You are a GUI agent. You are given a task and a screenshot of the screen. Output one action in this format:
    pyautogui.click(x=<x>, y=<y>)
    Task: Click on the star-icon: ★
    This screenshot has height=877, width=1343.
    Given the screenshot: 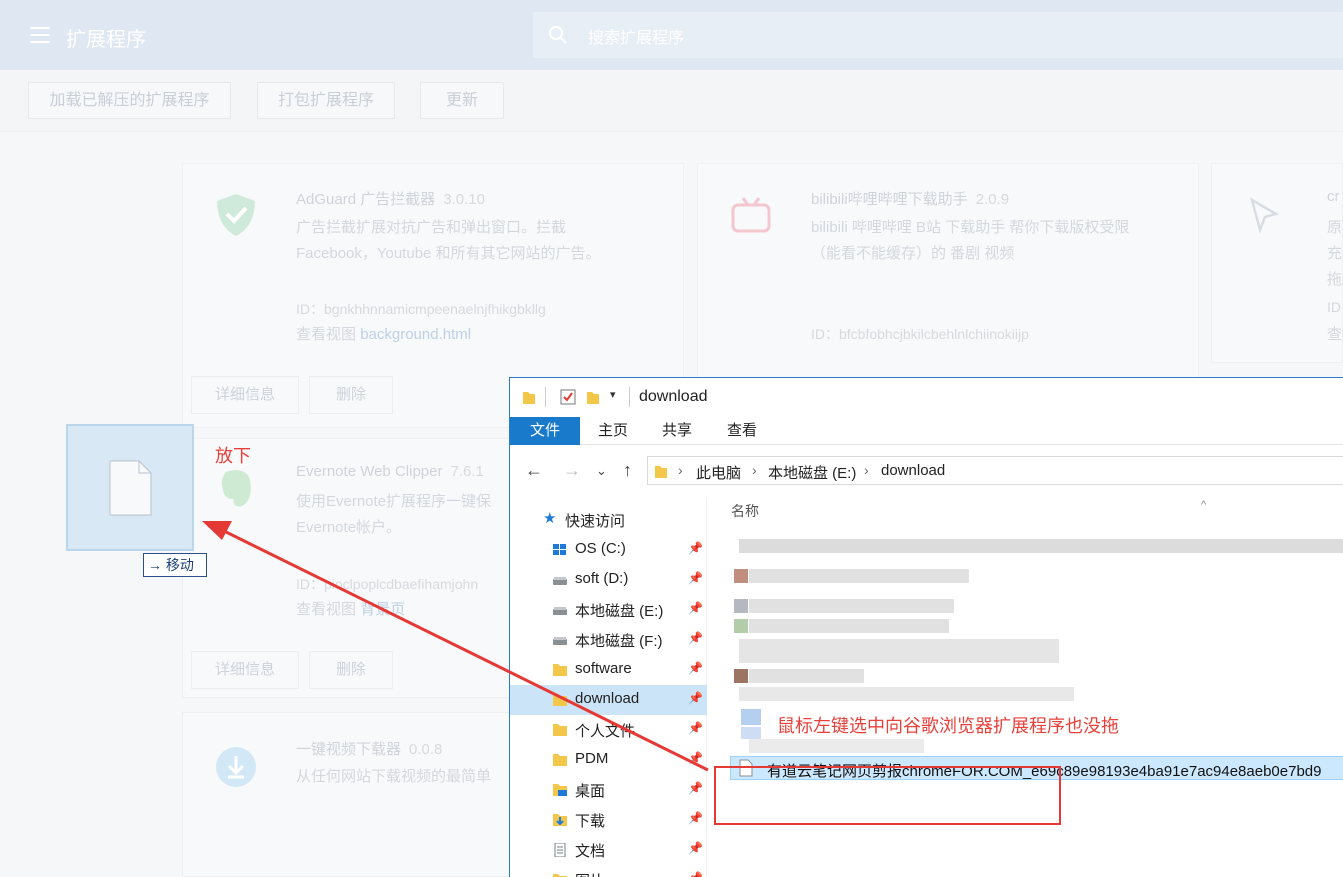 What is the action you would take?
    pyautogui.click(x=550, y=518)
    